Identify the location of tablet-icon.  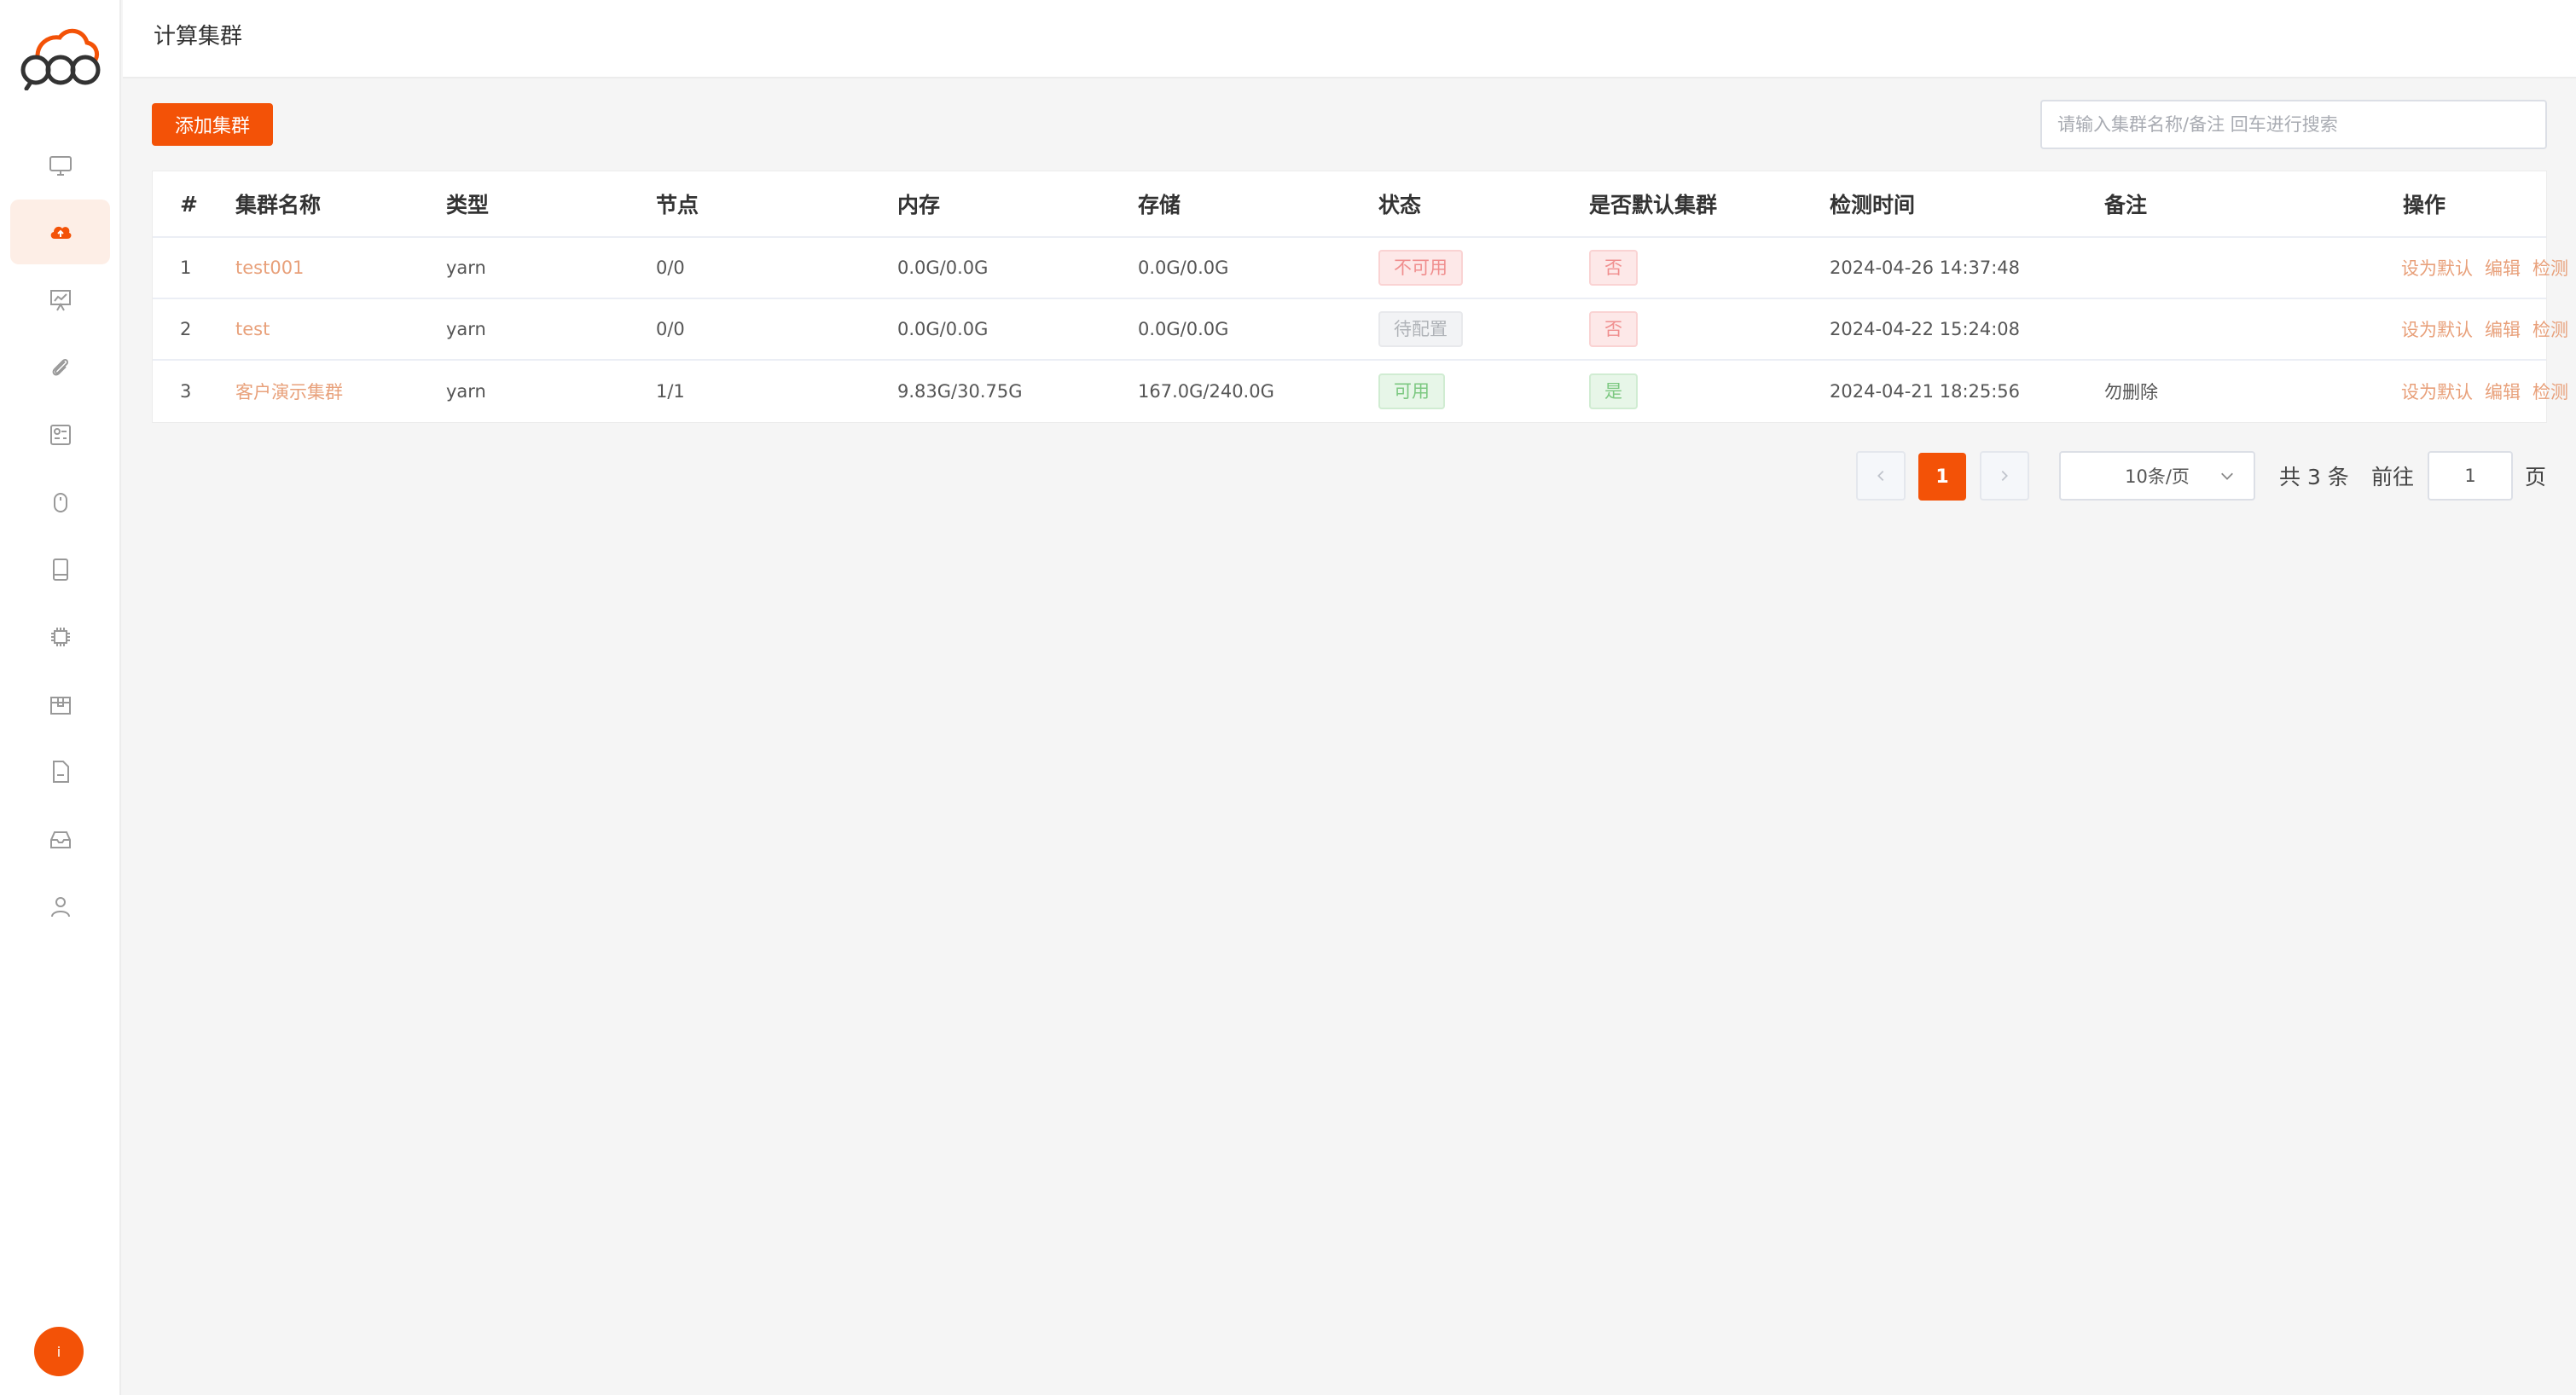
(60, 570).